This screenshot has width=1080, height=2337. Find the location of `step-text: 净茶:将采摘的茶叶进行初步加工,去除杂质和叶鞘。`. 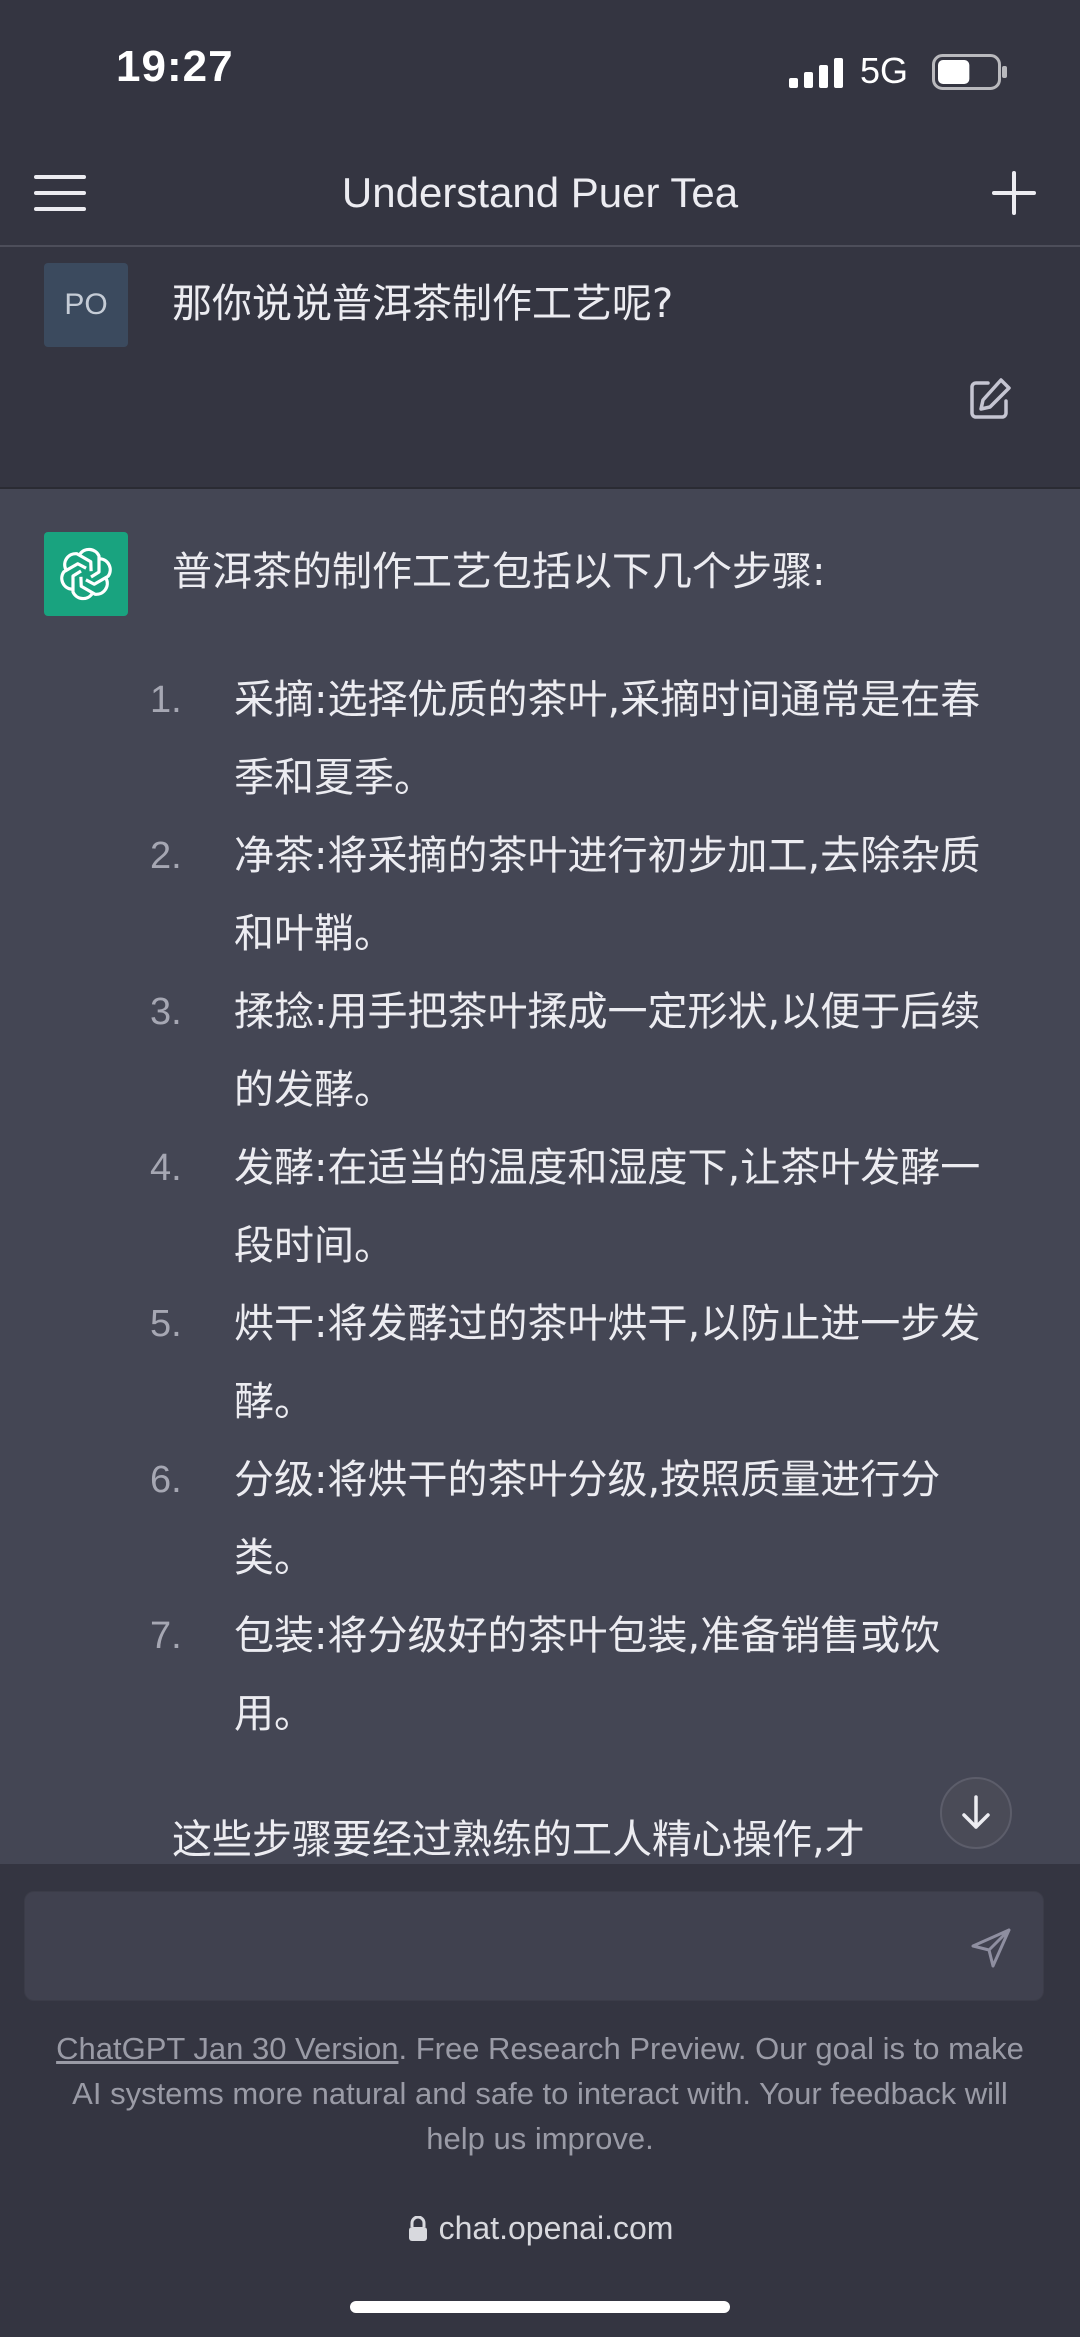

step-text: 净茶:将采摘的茶叶进行初步加工,去除杂质和叶鞘。 is located at coordinates (607, 895).